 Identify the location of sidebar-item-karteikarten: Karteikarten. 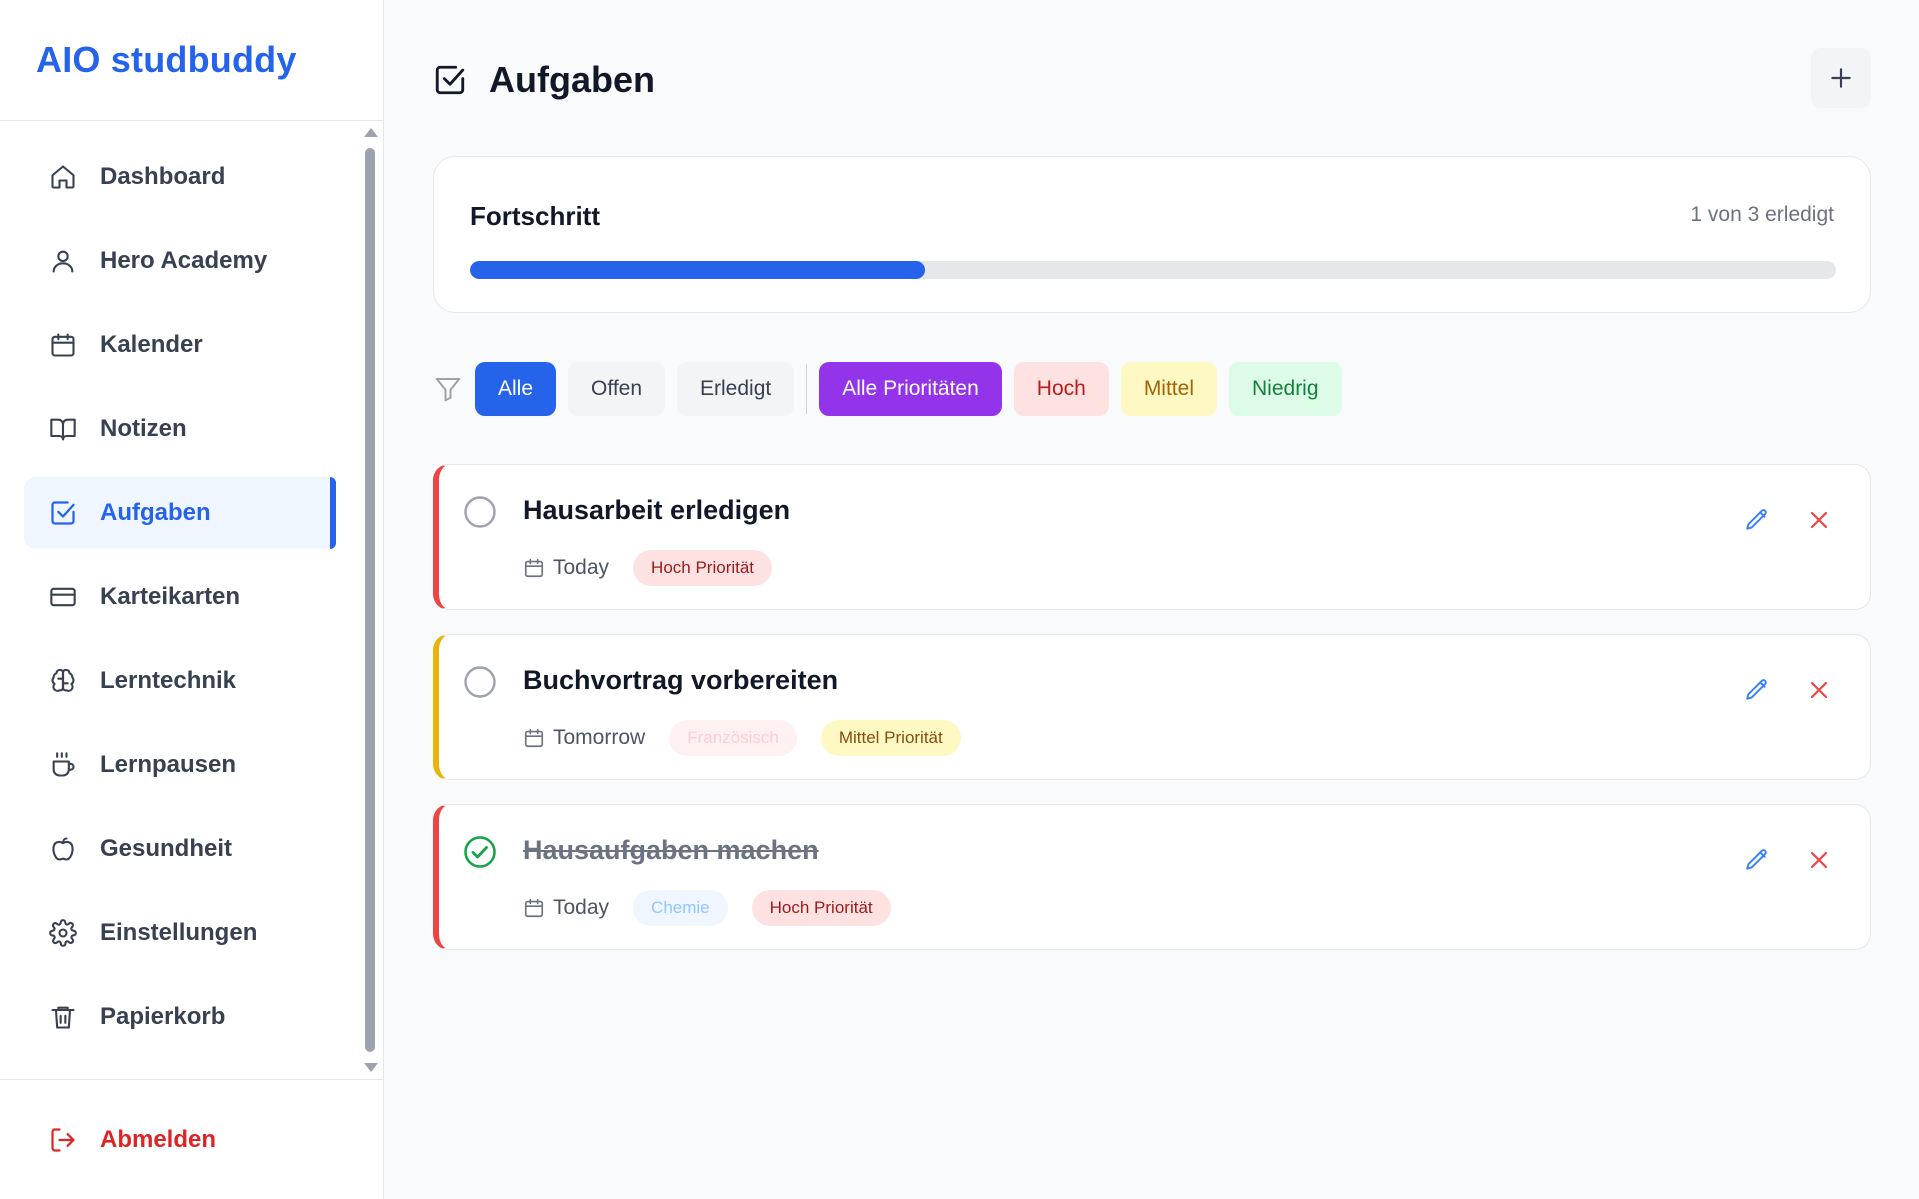
(180, 597).